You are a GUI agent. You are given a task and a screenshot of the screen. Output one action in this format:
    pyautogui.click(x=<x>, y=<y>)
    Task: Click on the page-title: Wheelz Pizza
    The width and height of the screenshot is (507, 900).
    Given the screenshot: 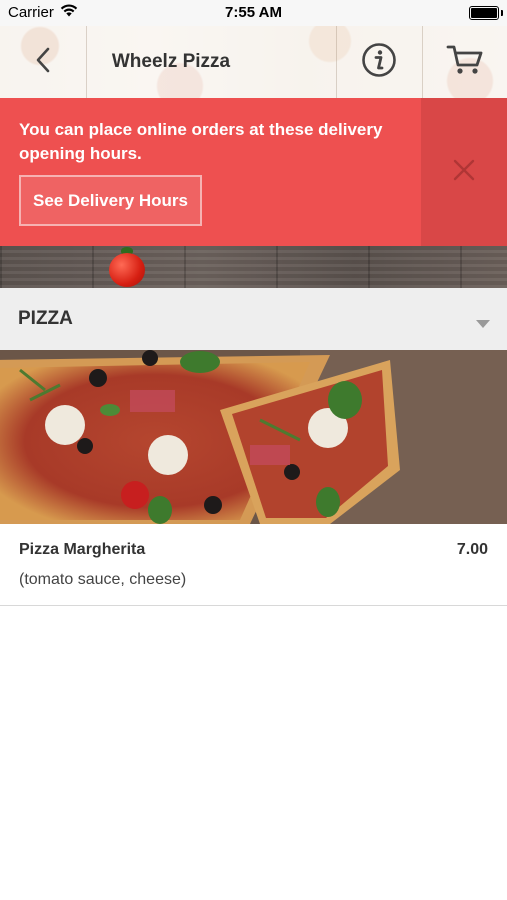 What is the action you would take?
    pyautogui.click(x=171, y=61)
    